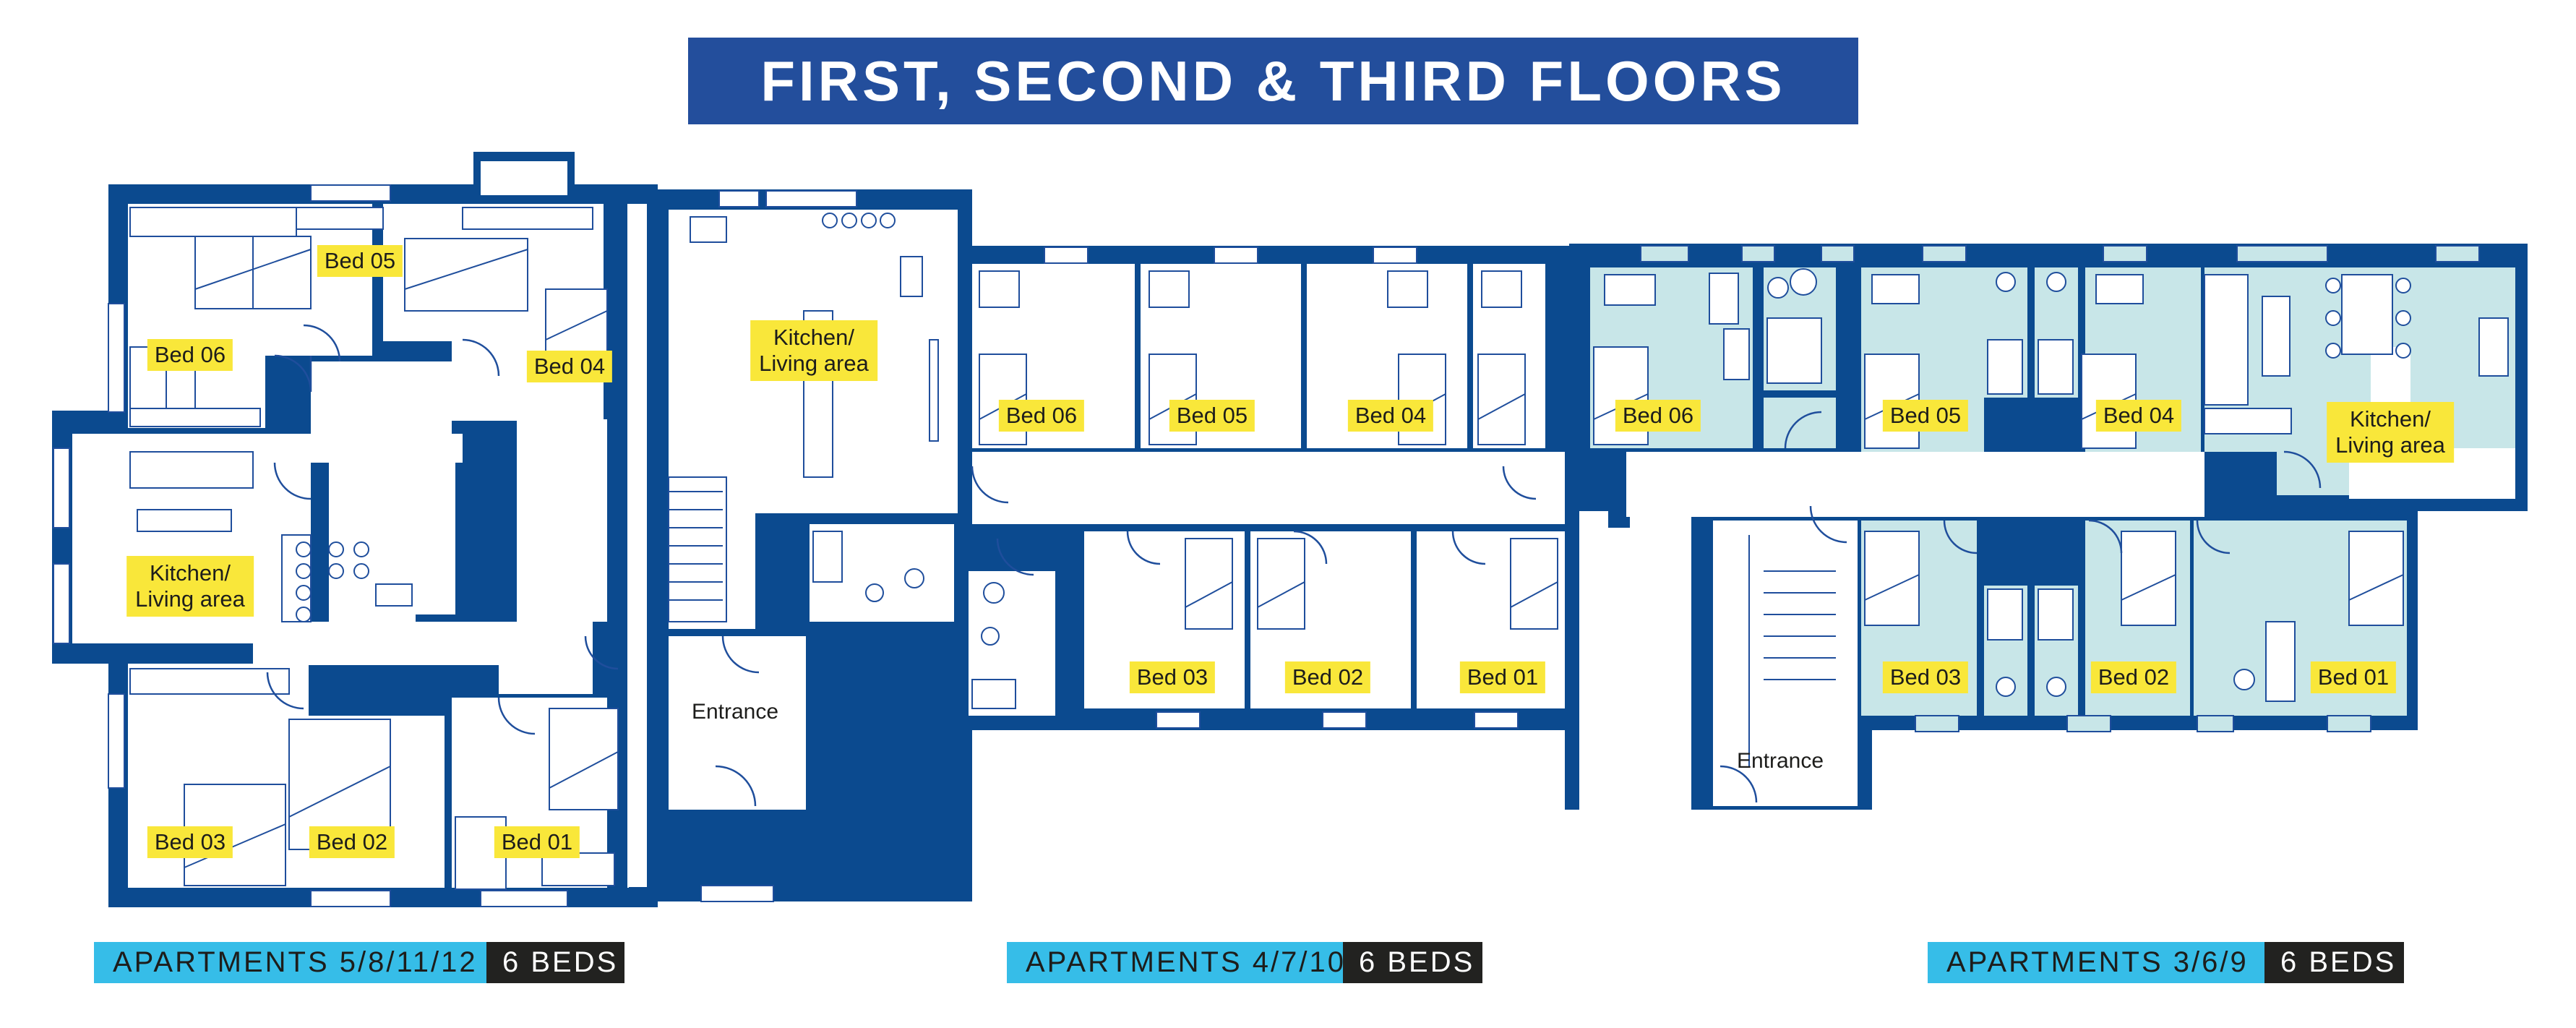 The image size is (2576, 1028). I want to click on room-label-west-bed-02: Bed 02, so click(352, 842).